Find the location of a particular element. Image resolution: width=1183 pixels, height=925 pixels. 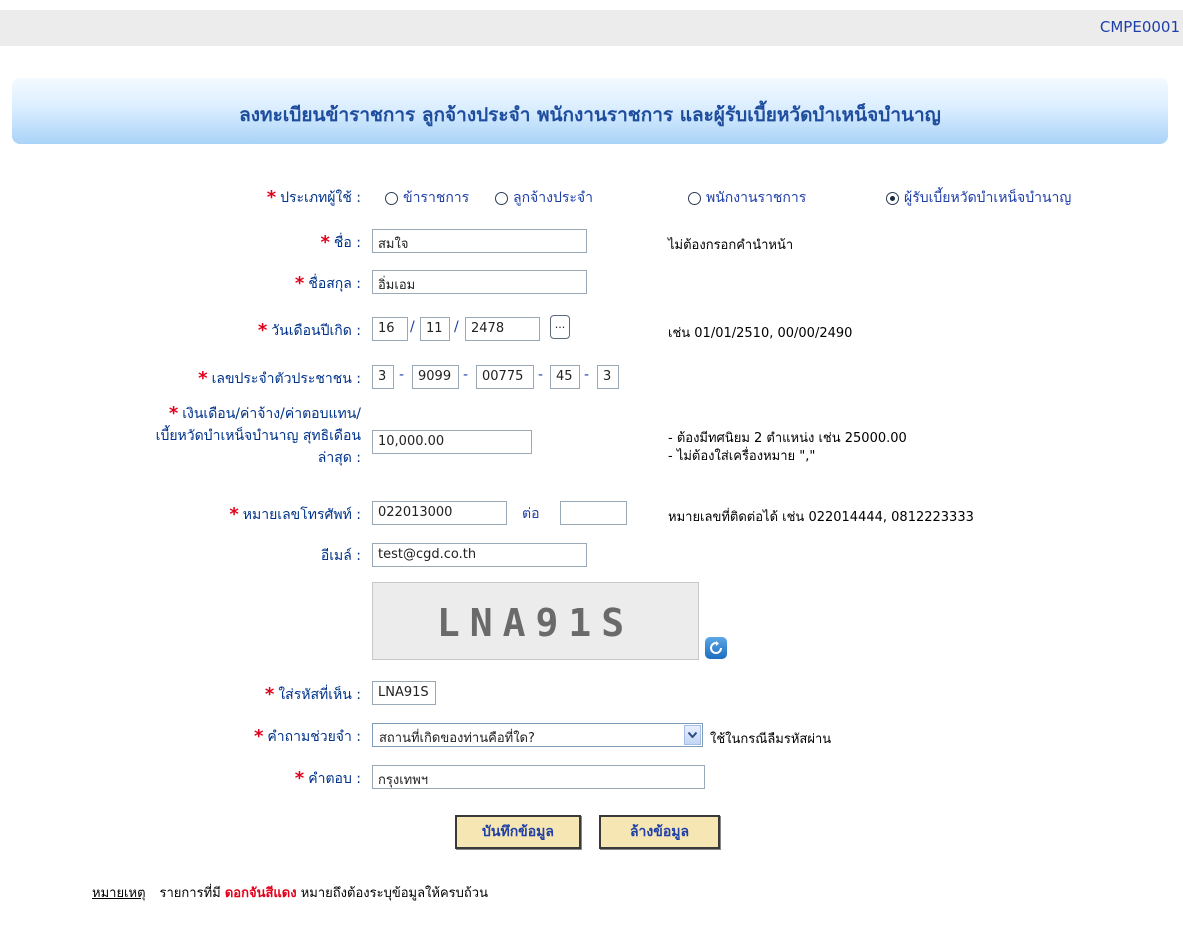

user-type-label: * ประเภทผู้ใช้ : is located at coordinates (313, 197).